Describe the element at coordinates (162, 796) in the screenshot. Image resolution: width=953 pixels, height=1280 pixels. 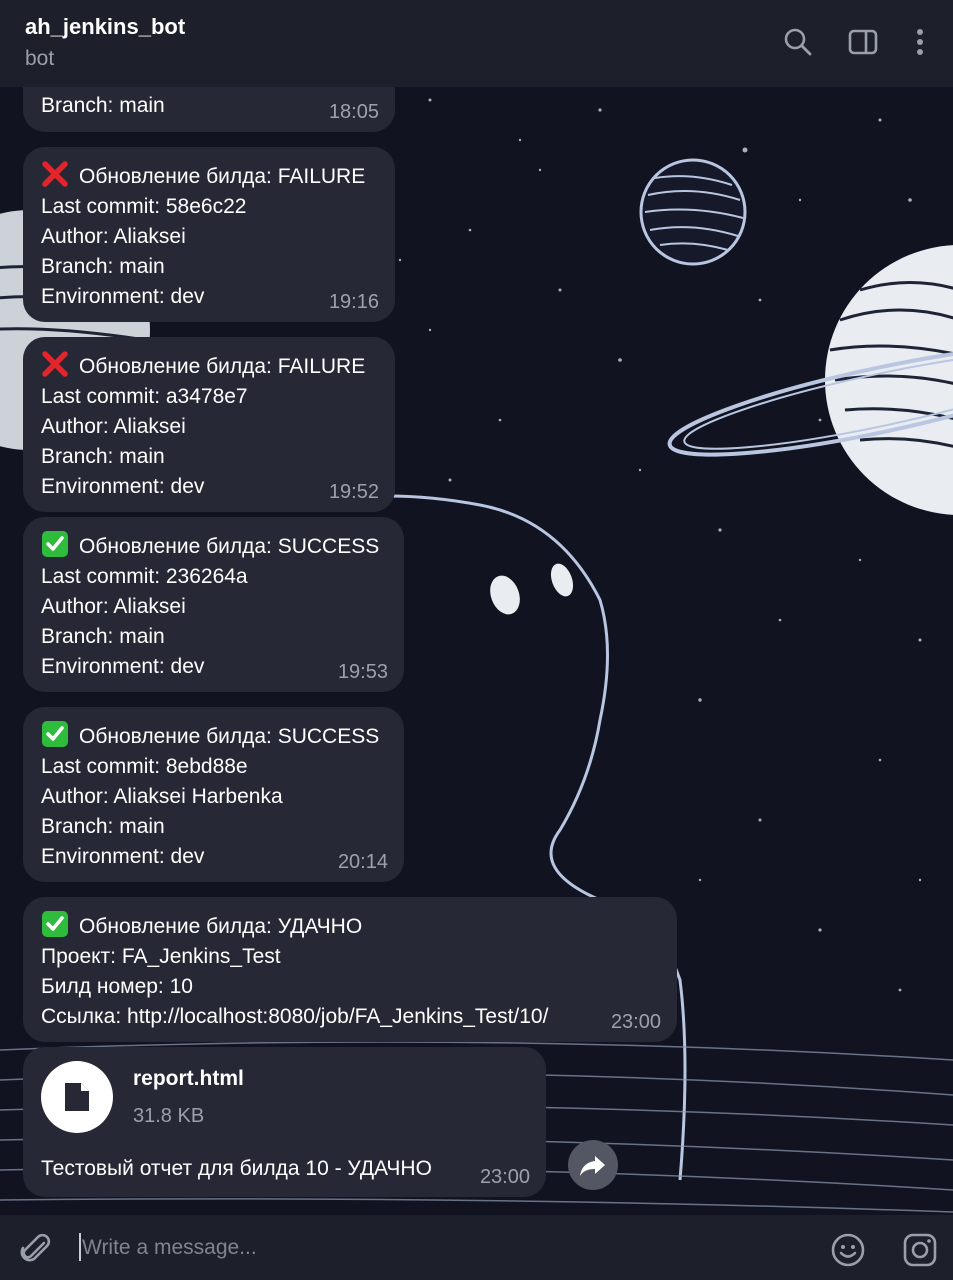
I see `message-line: Author: Aliaksei Harbenka` at that location.